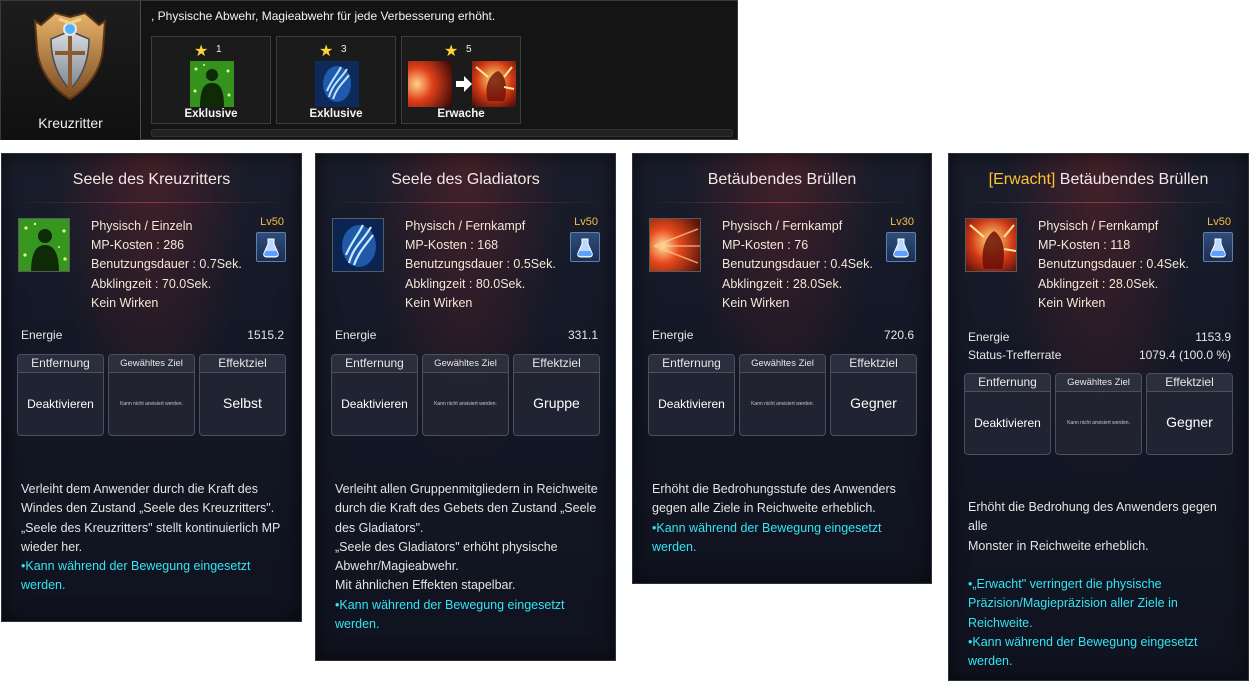 This screenshot has width=1249, height=681. Describe the element at coordinates (425, 585) in the screenshot. I see `desc-line: Mit ähnlichen Effekten stapelbar.` at that location.